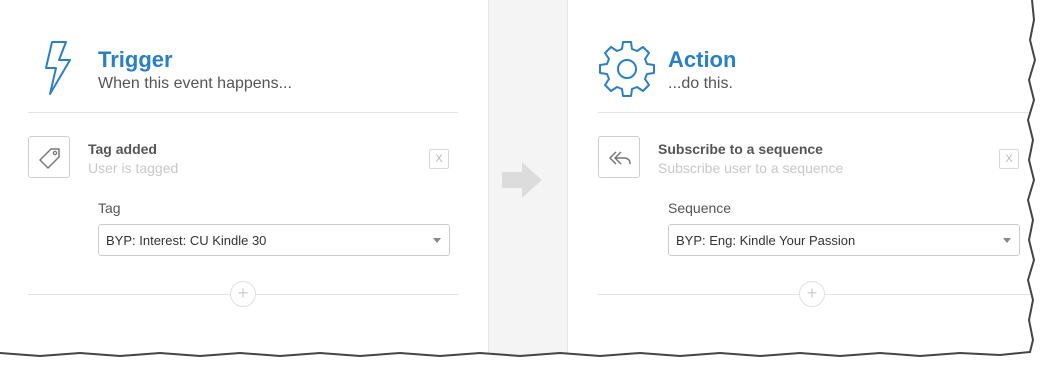 This screenshot has width=1040, height=369. I want to click on trigger-title: Trigger, so click(135, 59).